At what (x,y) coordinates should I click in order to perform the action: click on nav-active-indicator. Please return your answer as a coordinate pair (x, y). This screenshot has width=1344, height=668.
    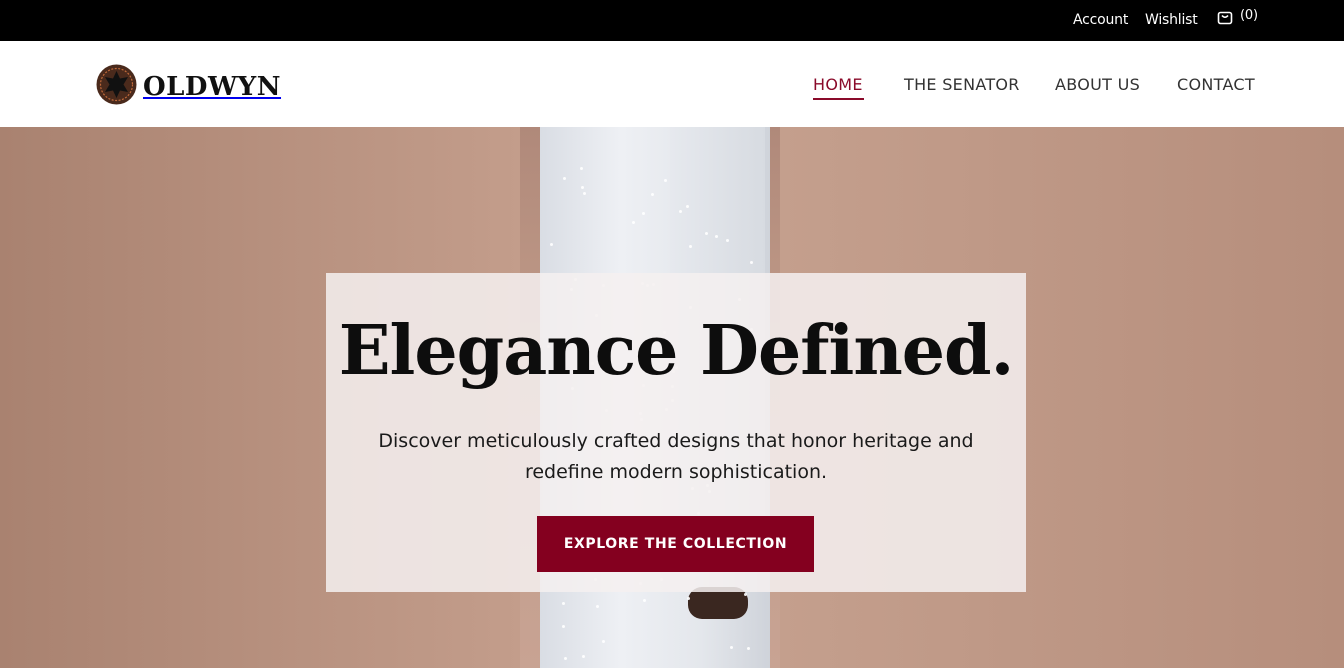
    Looking at the image, I should click on (838, 99).